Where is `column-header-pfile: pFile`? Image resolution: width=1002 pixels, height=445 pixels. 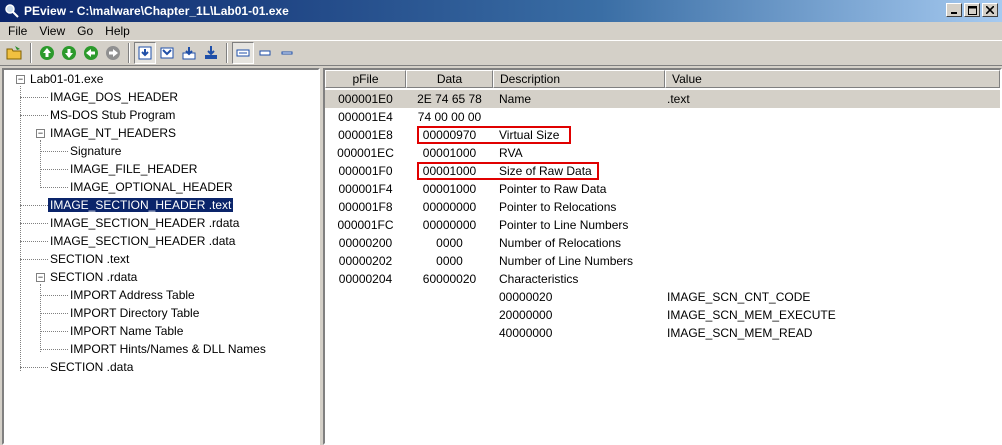 column-header-pfile: pFile is located at coordinates (365, 79).